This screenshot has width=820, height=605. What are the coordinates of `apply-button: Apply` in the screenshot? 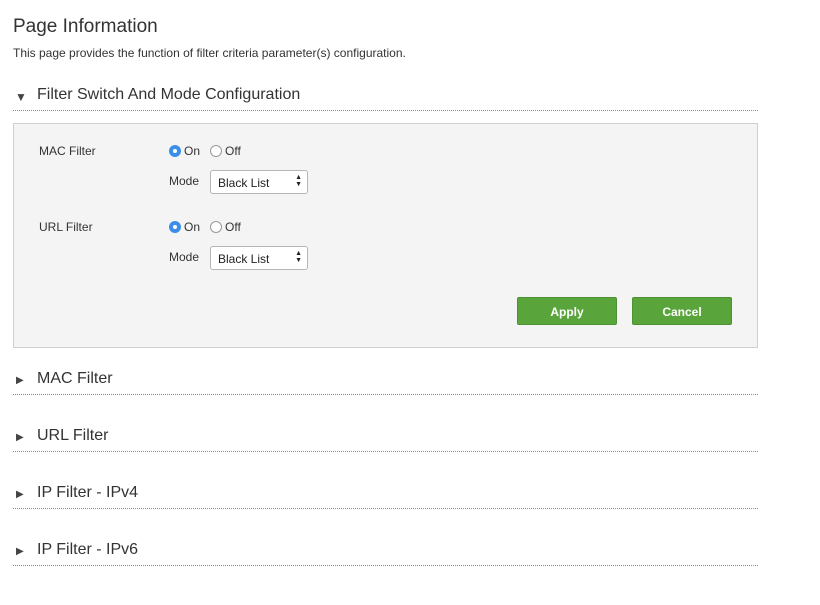 It's located at (567, 311).